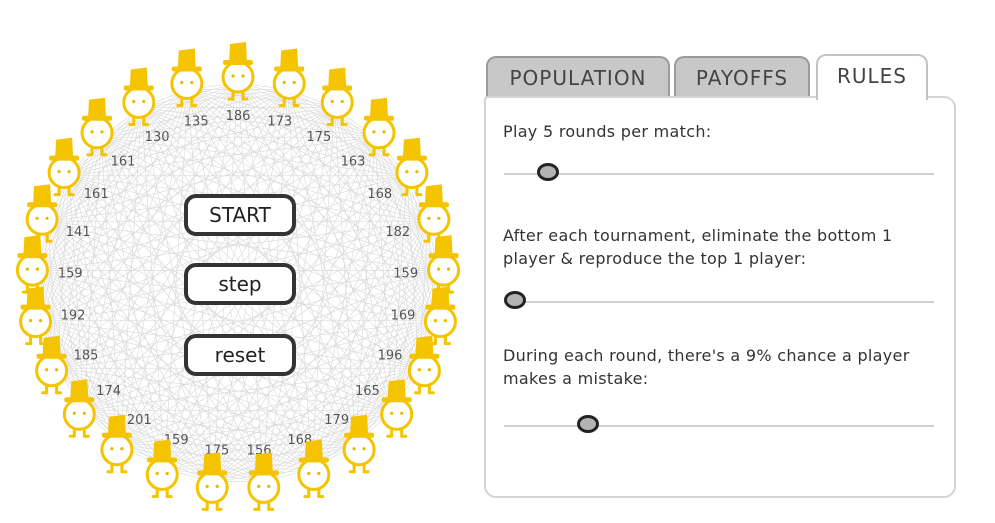 The image size is (995, 523). Describe the element at coordinates (78, 232) in the screenshot. I see `player-score: 141` at that location.